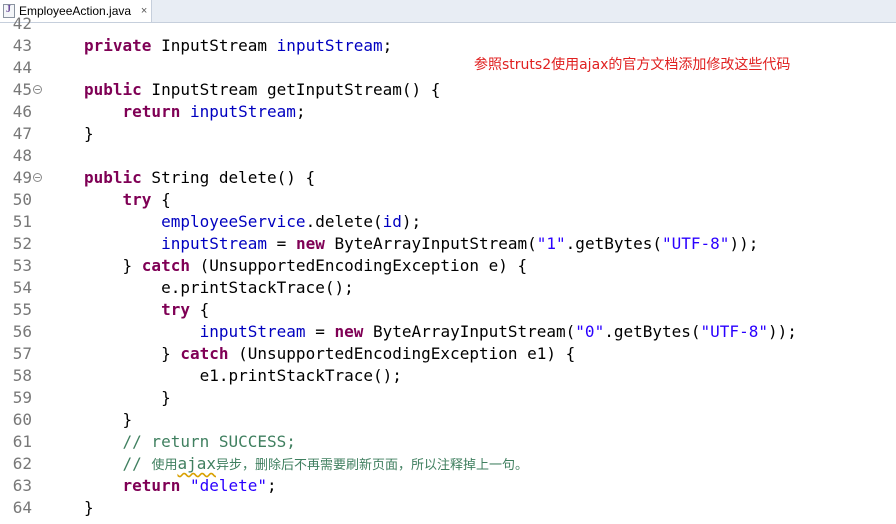 The width and height of the screenshot is (896, 524). I want to click on line-number: 54, so click(22, 287).